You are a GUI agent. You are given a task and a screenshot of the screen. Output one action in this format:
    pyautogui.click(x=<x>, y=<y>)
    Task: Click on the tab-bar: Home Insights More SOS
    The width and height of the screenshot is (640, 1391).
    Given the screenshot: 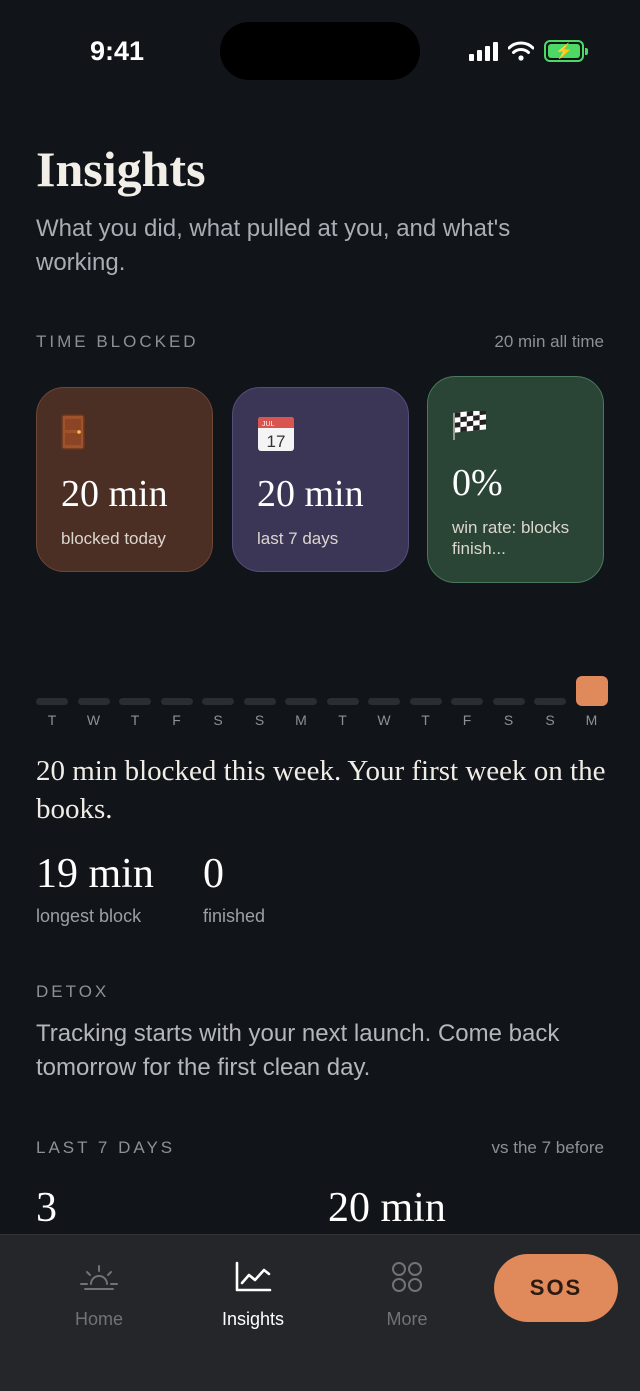 What is the action you would take?
    pyautogui.click(x=320, y=1312)
    